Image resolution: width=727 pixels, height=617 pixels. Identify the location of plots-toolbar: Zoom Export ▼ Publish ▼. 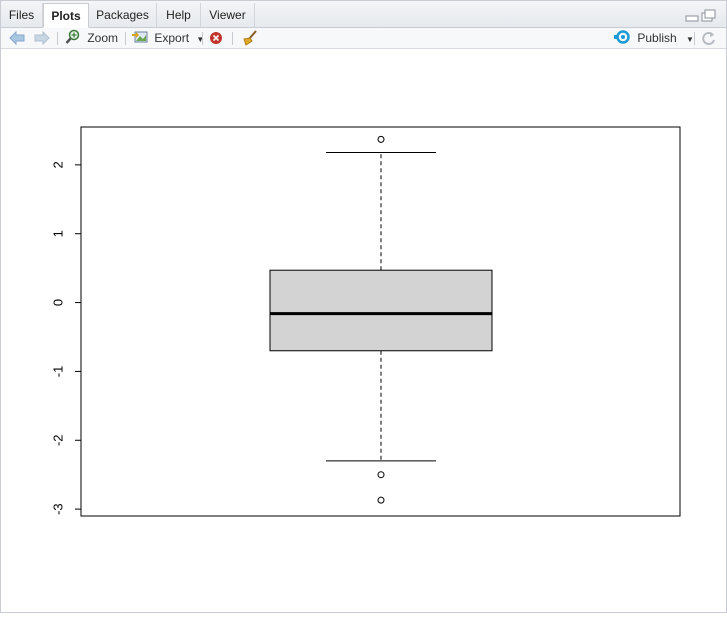
(363, 38).